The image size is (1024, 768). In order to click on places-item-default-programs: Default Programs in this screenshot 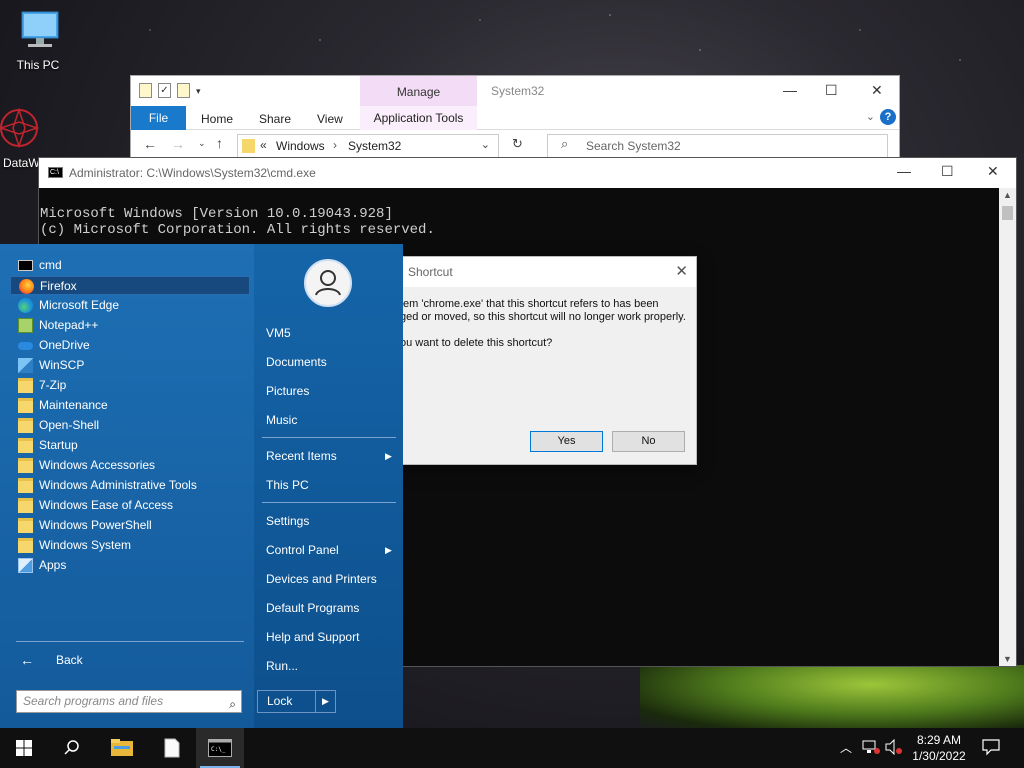, I will do `click(312, 608)`.